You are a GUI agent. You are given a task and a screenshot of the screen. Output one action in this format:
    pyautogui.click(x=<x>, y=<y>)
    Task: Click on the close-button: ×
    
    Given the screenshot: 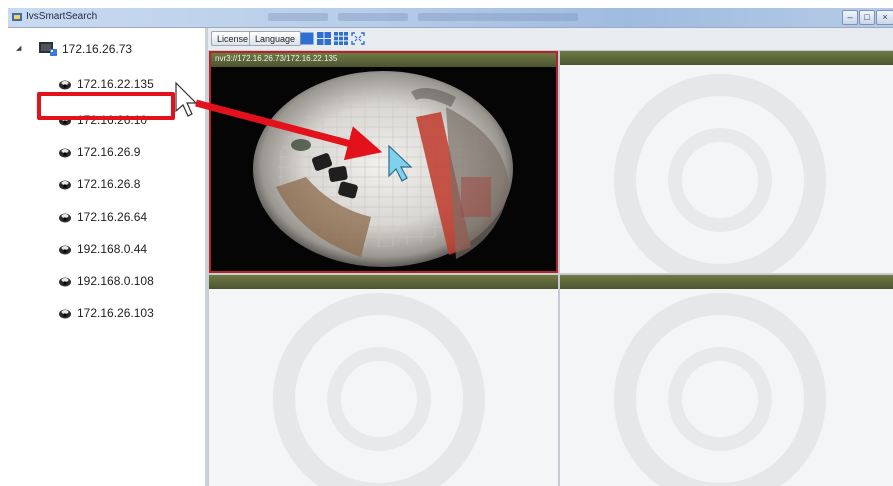 What is the action you would take?
    pyautogui.click(x=884, y=17)
    